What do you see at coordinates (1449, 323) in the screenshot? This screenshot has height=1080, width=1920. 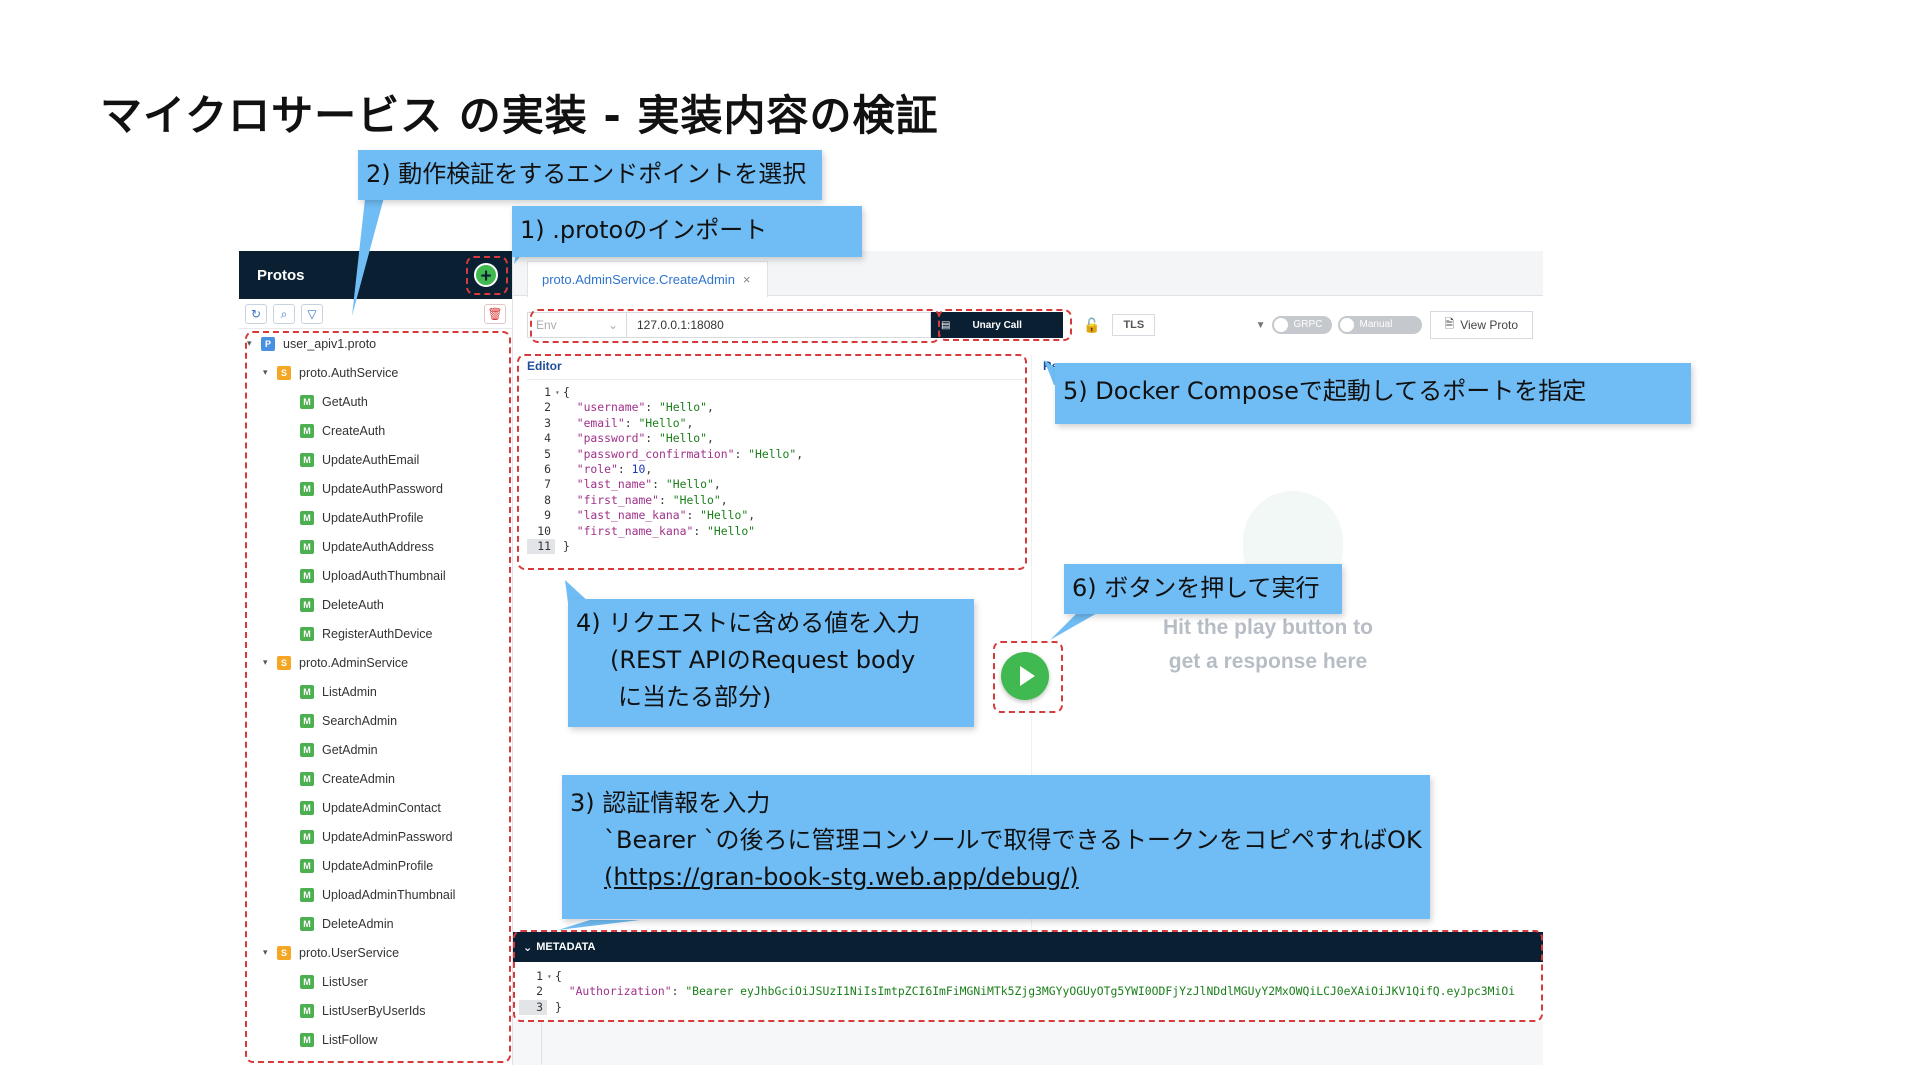 I see `document-icon: 🗎` at bounding box center [1449, 323].